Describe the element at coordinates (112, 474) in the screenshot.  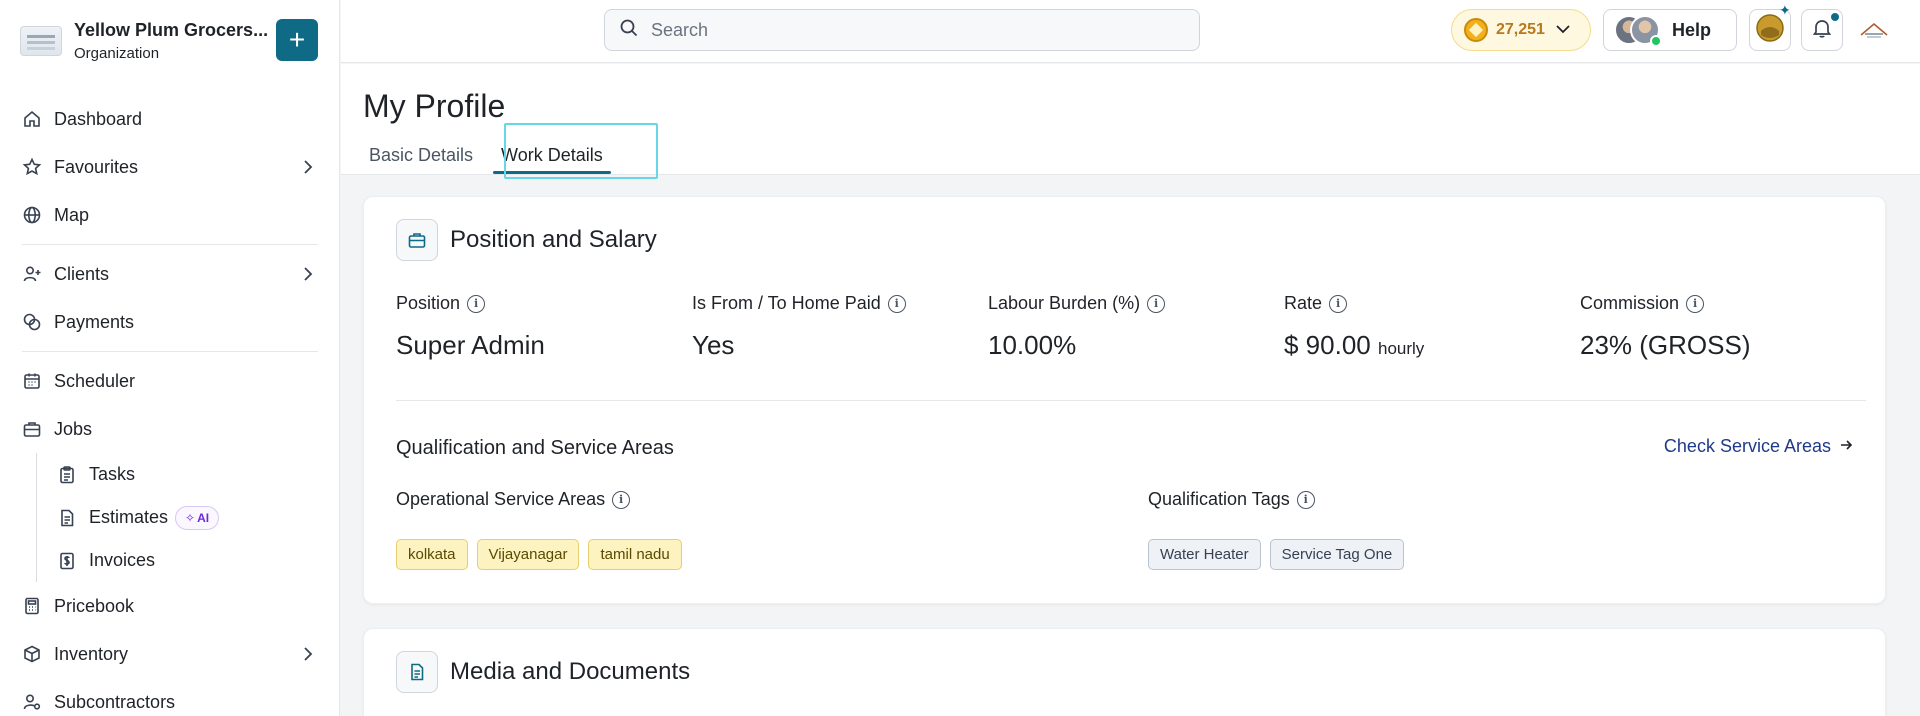
I see `sidebar-item-label: Tasks` at that location.